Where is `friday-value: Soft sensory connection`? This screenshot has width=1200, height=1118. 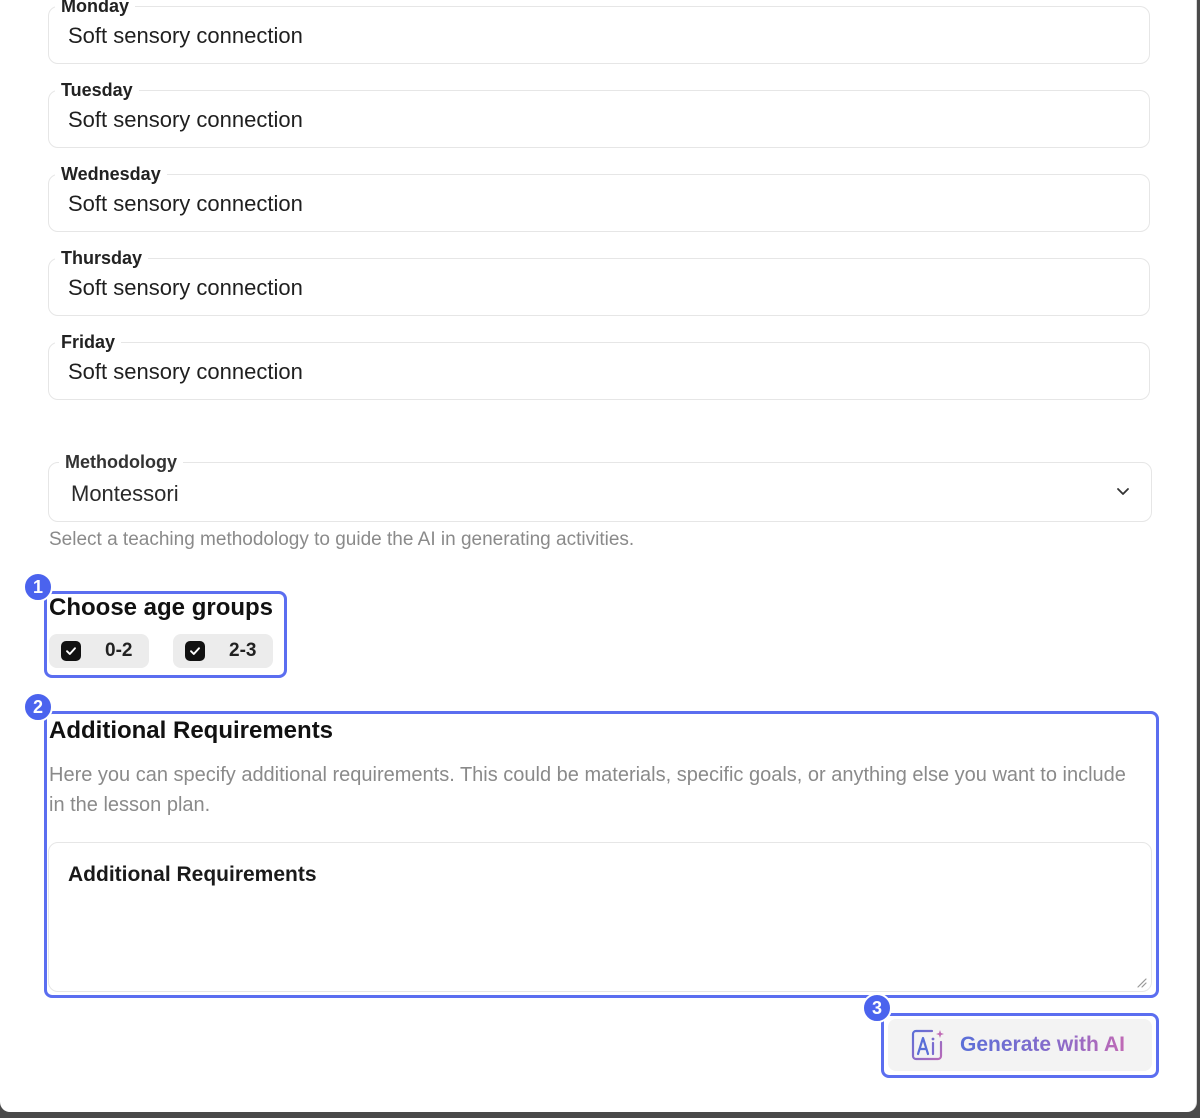
friday-value: Soft sensory connection is located at coordinates (185, 371).